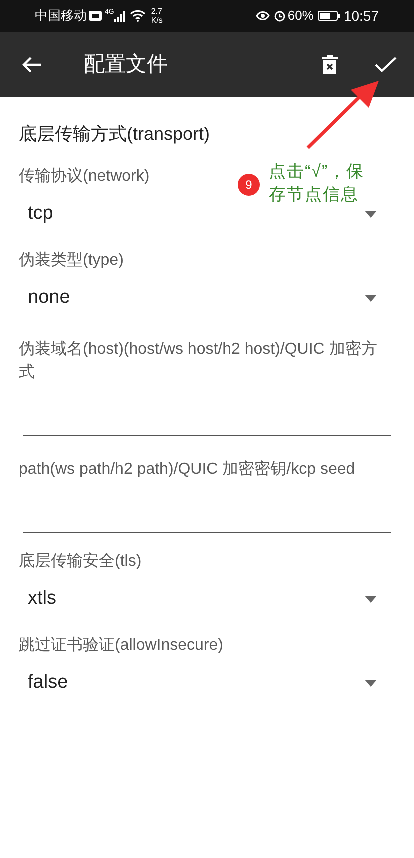  Describe the element at coordinates (114, 134) in the screenshot. I see `section-heading: 底层传输方式(transport)` at that location.